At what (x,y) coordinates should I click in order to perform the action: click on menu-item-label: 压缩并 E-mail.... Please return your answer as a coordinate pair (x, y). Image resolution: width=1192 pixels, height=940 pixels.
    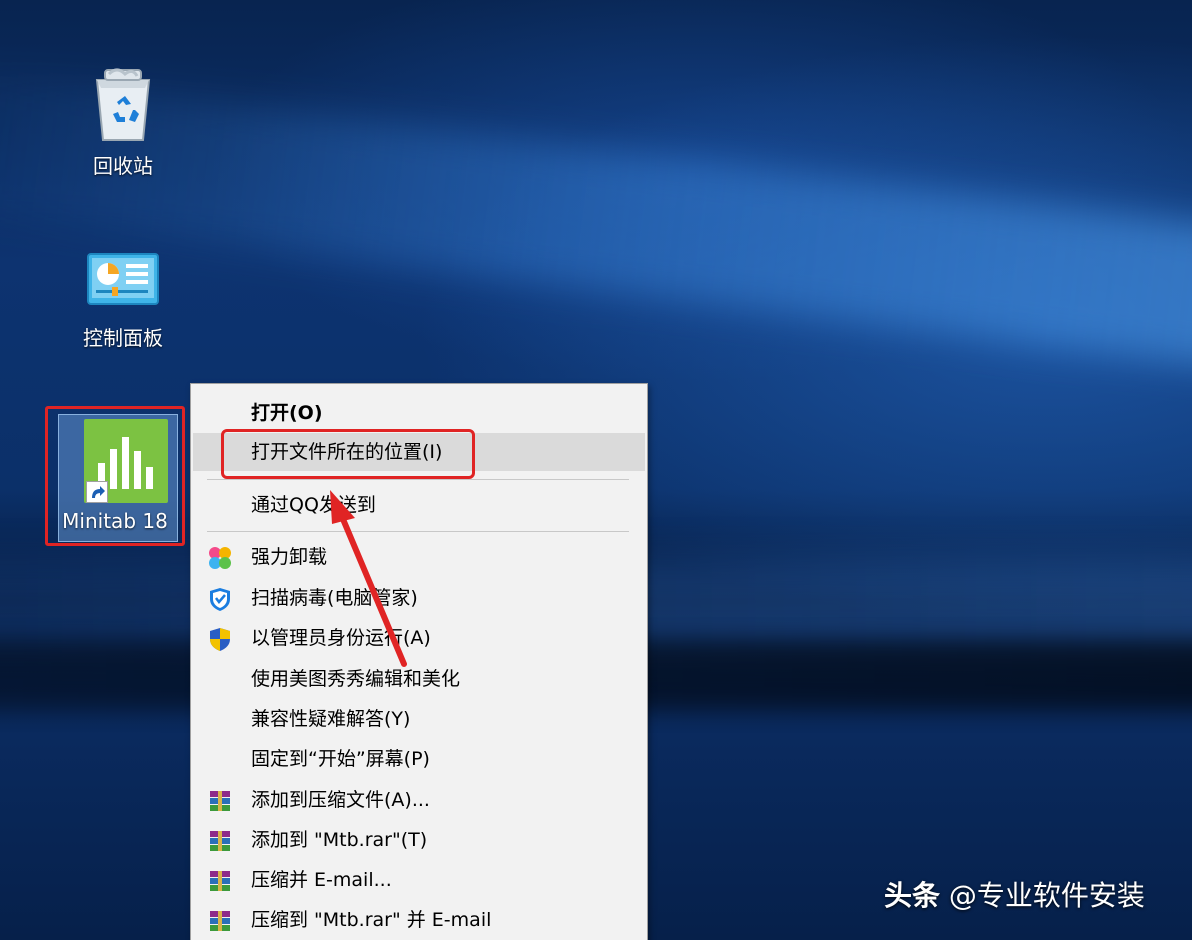
    Looking at the image, I should click on (321, 880).